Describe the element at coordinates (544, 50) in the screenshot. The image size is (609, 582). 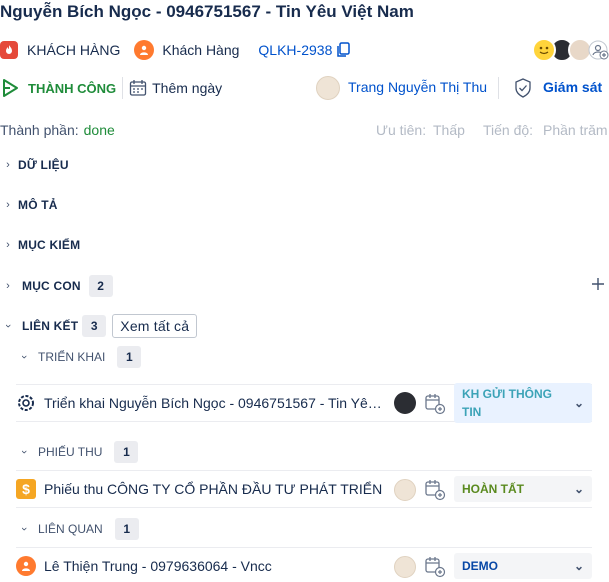
I see `emoji-face-icon` at that location.